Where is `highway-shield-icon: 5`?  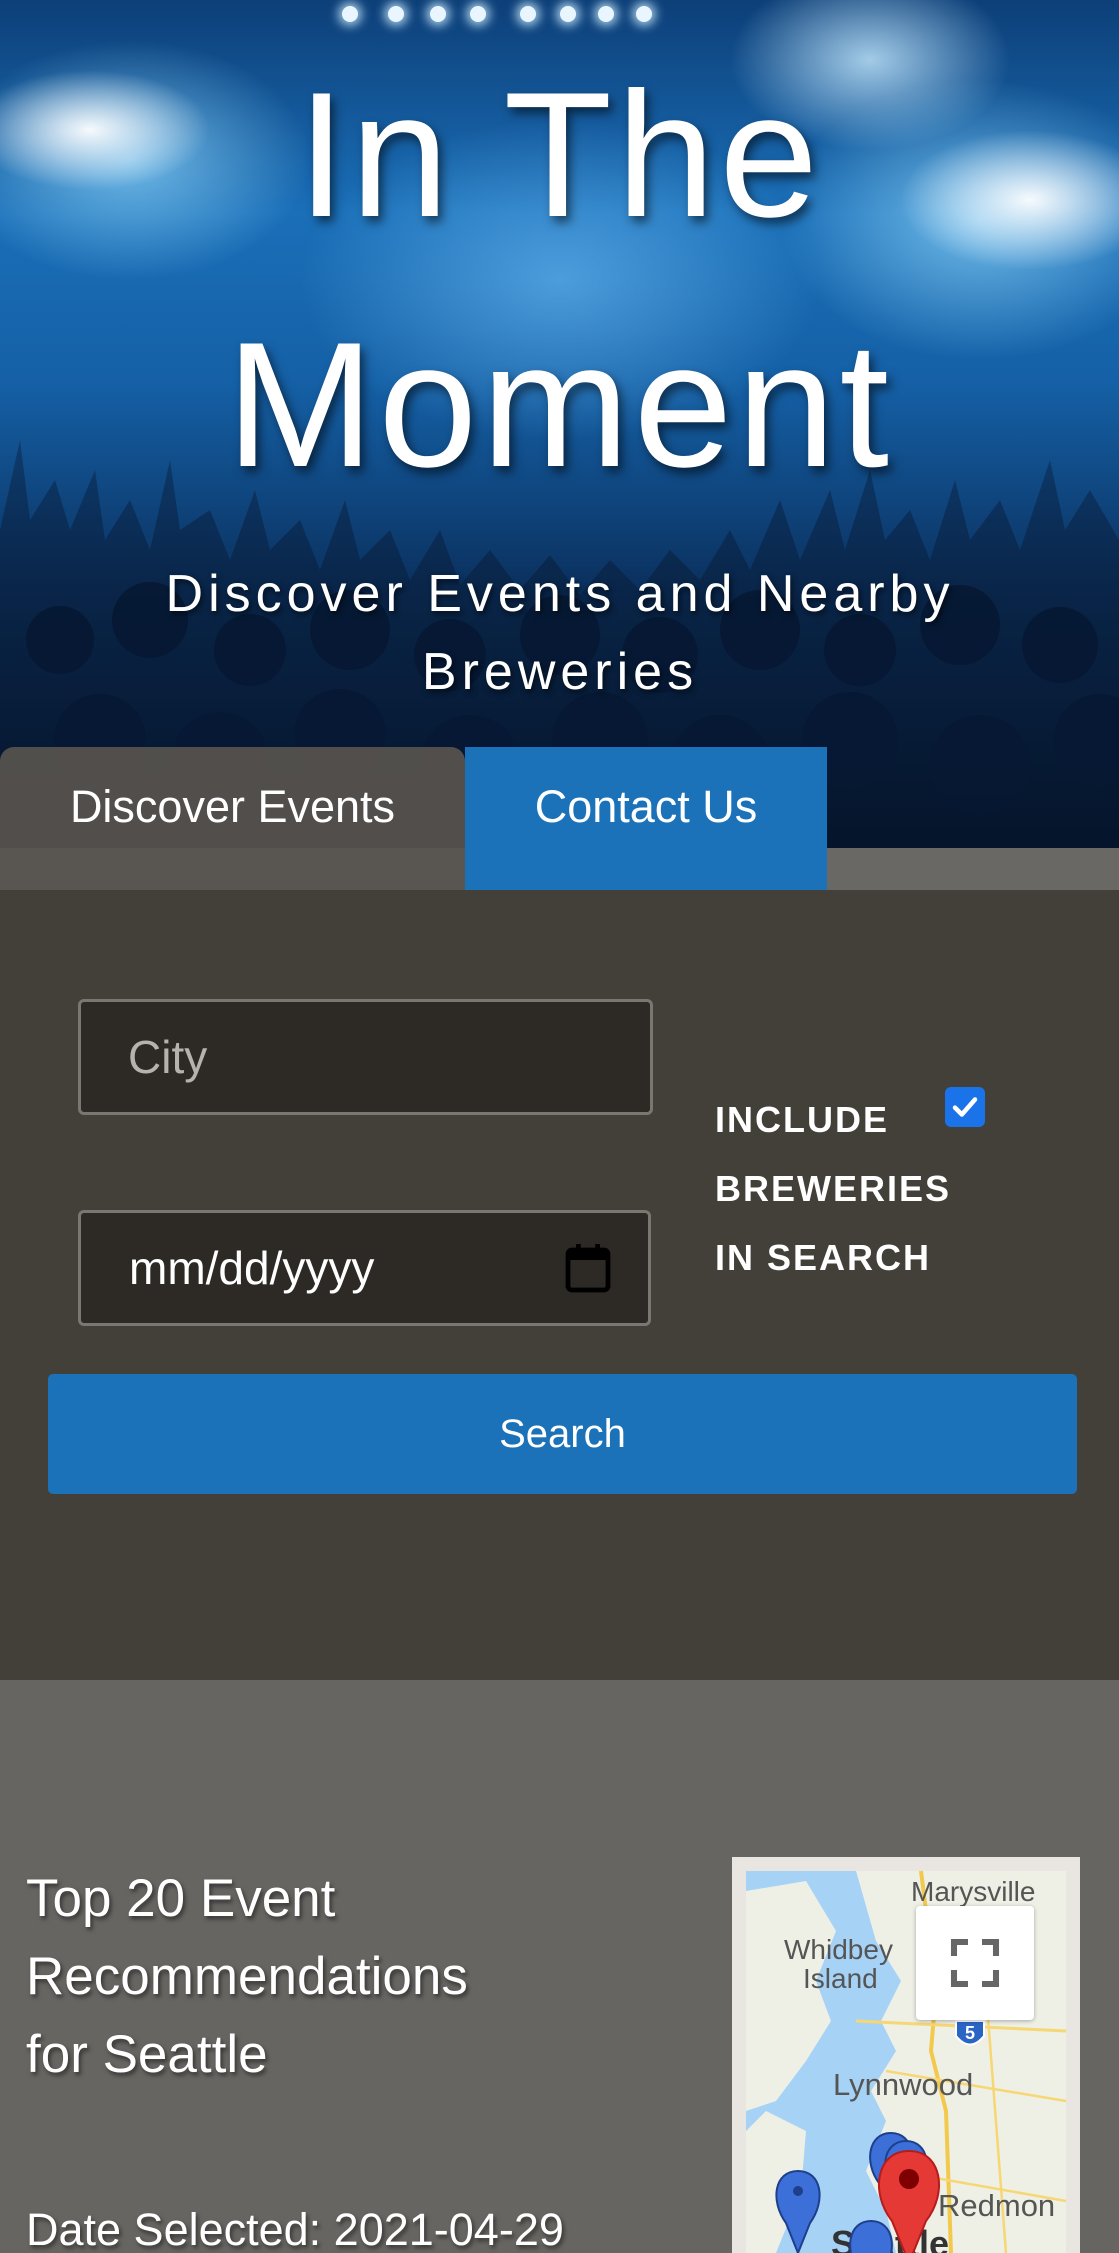
highway-shield-icon: 5 is located at coordinates (970, 2033).